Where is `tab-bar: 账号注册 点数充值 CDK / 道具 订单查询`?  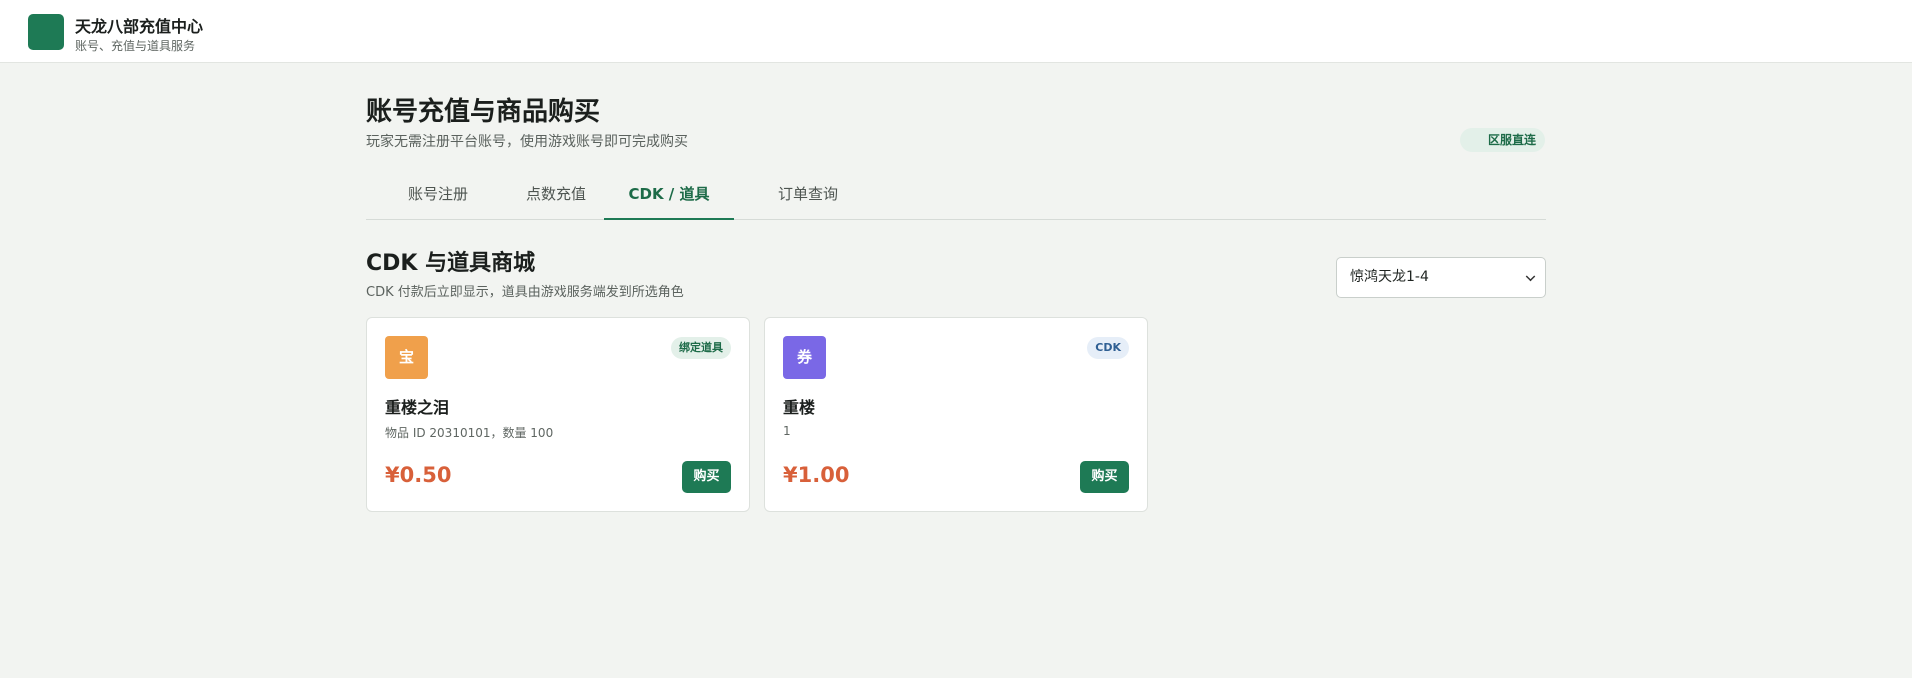
tab-bar: 账号注册 点数充值 CDK / 道具 订单查询 is located at coordinates (956, 197).